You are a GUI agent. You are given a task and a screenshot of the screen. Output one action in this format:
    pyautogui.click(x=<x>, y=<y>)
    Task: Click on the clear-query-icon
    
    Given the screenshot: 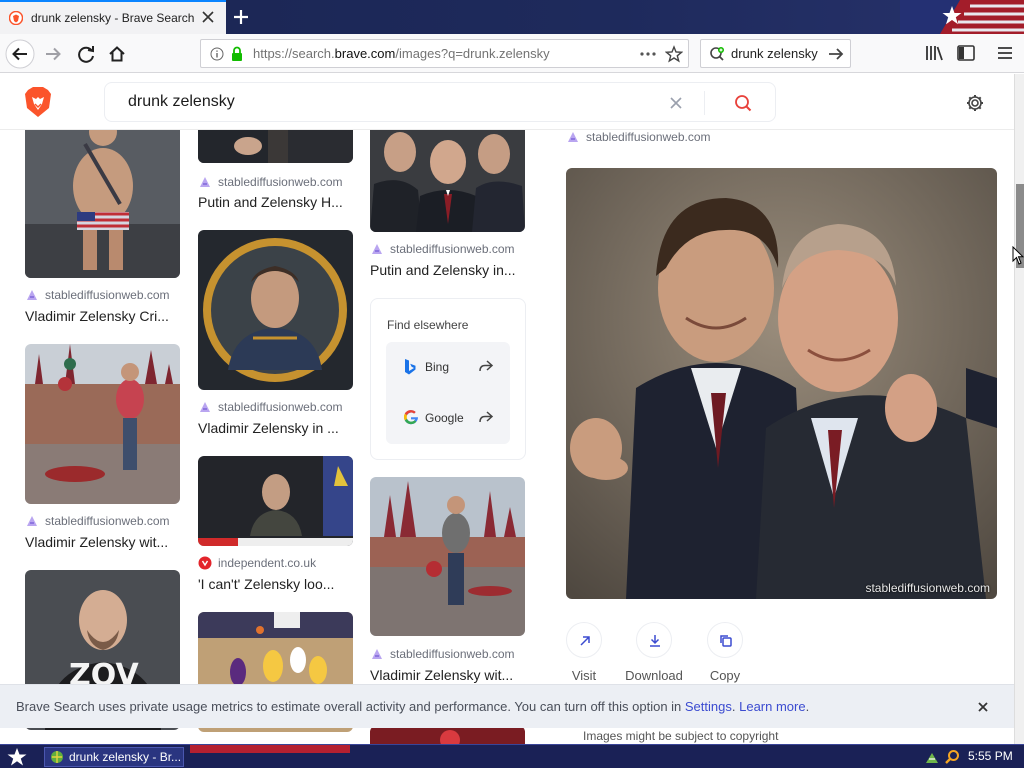 What is the action you would take?
    pyautogui.click(x=676, y=103)
    